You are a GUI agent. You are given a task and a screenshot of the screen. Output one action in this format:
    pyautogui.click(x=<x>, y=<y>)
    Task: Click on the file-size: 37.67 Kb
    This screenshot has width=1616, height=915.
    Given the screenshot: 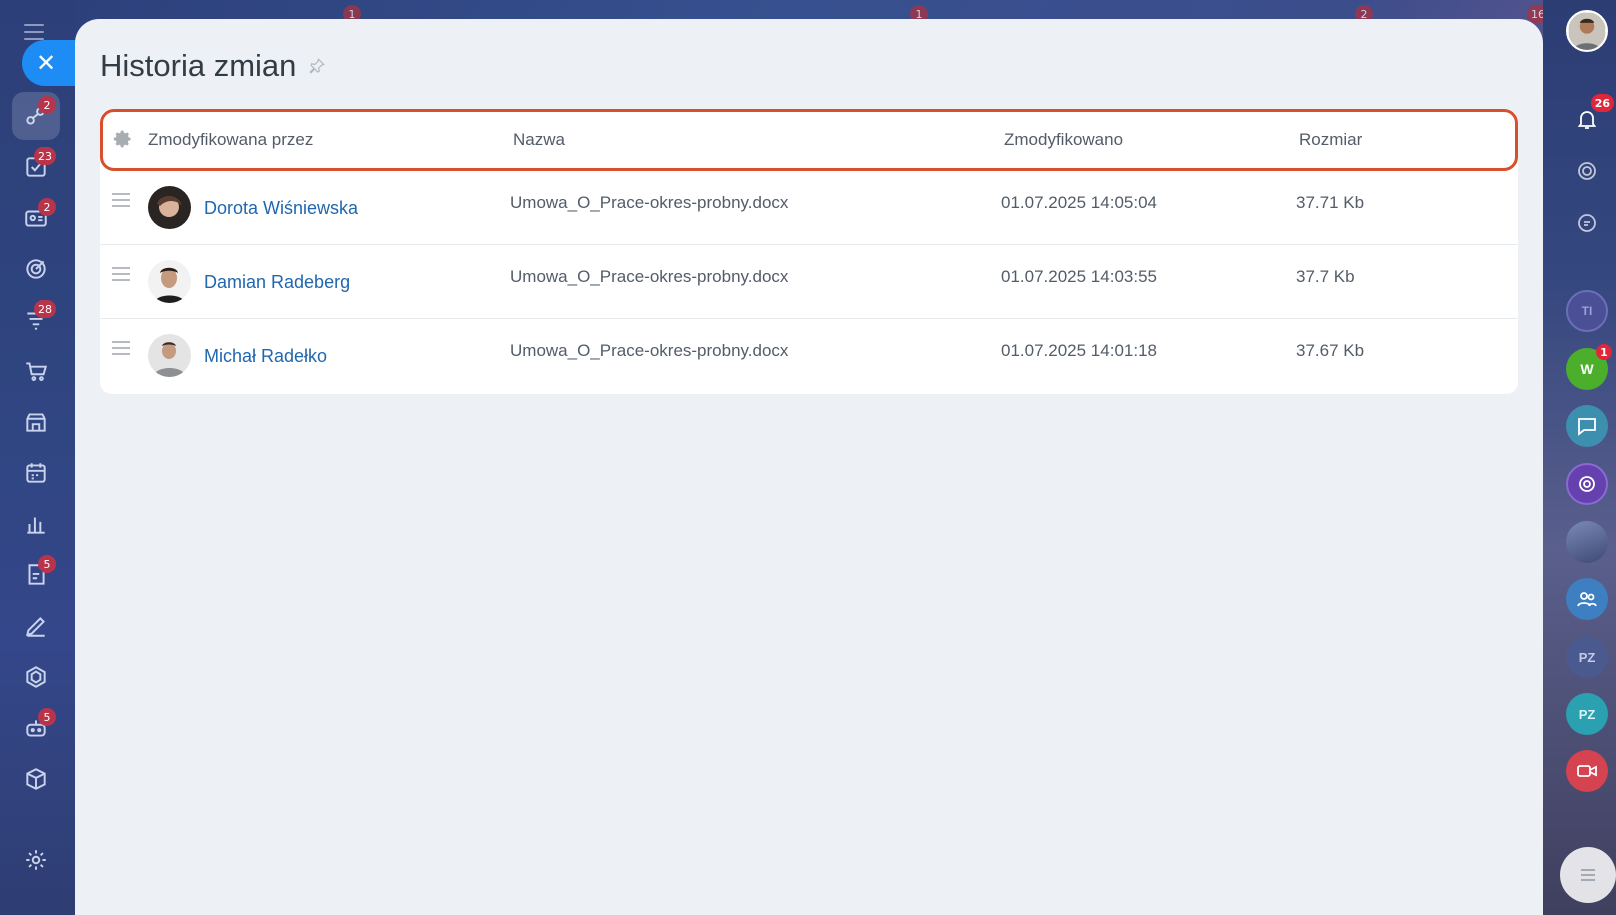 What is the action you would take?
    pyautogui.click(x=1330, y=350)
    